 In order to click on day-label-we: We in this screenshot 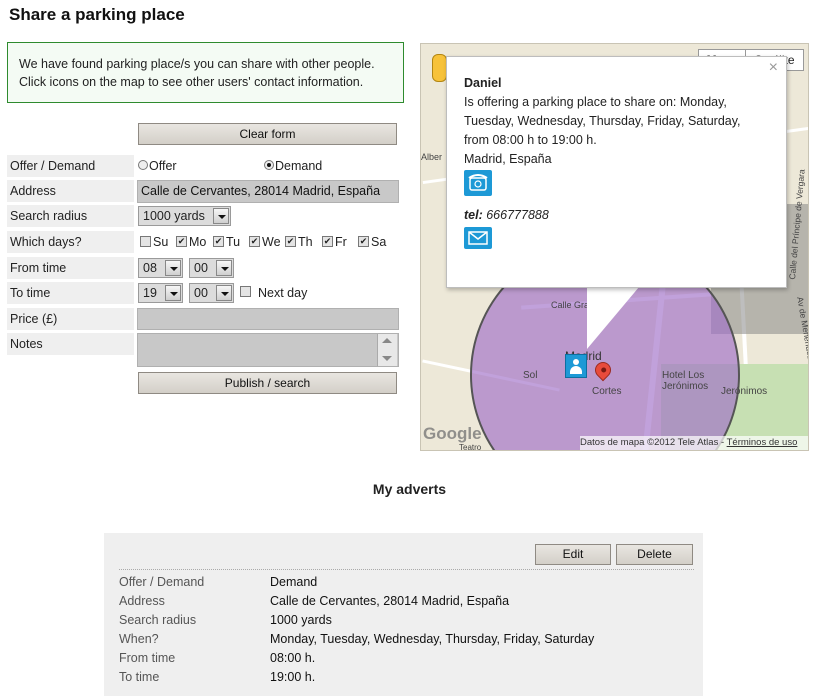, I will do `click(271, 242)`.